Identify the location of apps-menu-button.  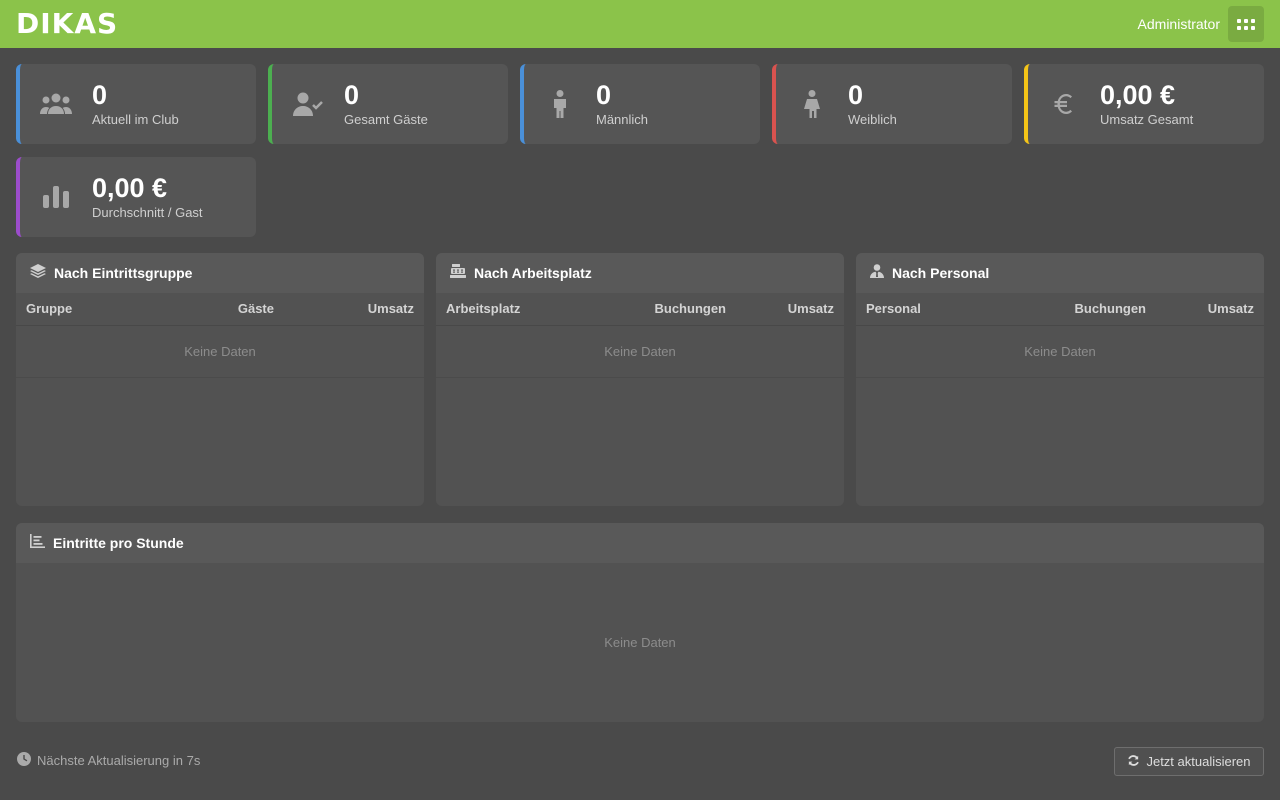
(1246, 24).